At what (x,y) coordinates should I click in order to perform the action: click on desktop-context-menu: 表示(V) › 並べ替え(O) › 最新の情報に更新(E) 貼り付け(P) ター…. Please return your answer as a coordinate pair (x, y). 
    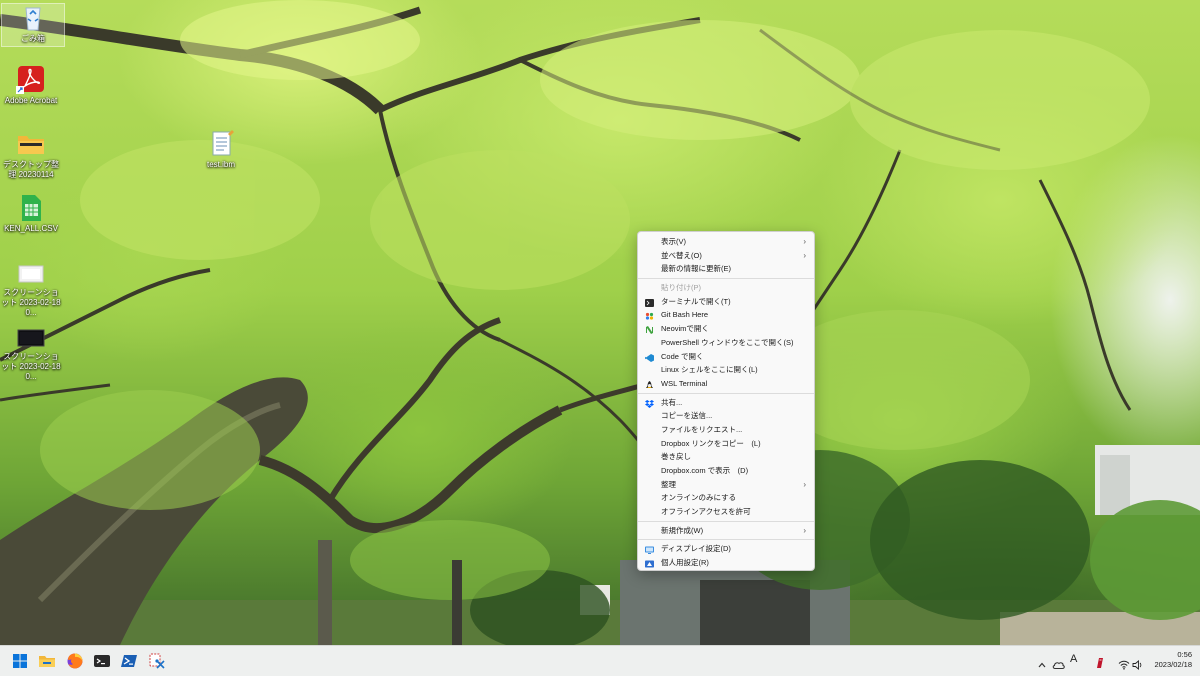
    Looking at the image, I should click on (726, 401).